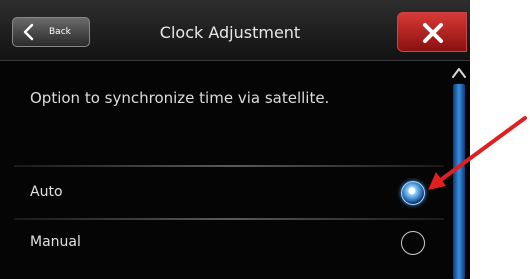  I want to click on annotation-arrow-icon, so click(477, 153).